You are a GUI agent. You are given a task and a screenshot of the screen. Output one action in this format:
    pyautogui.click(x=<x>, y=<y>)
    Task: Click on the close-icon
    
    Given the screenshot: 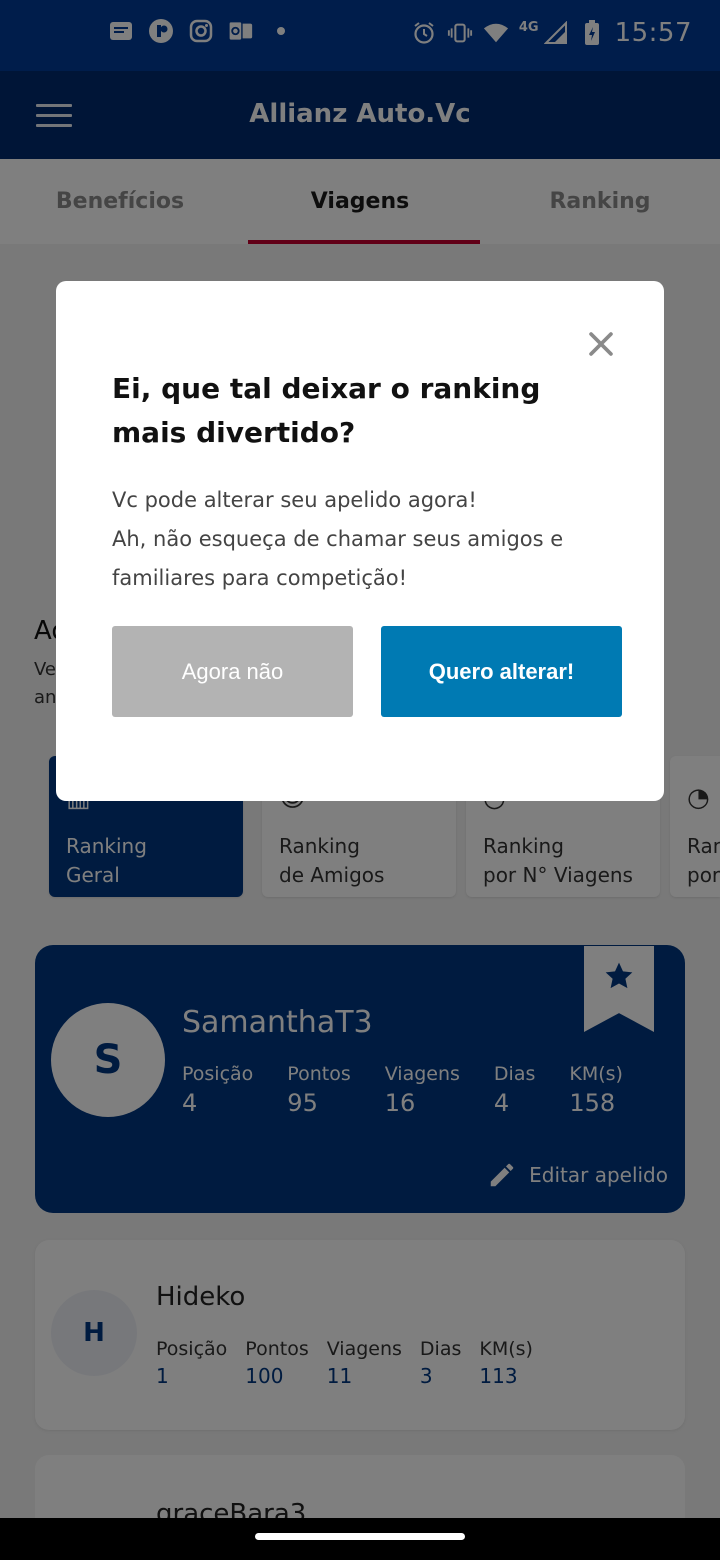 What is the action you would take?
    pyautogui.click(x=601, y=344)
    